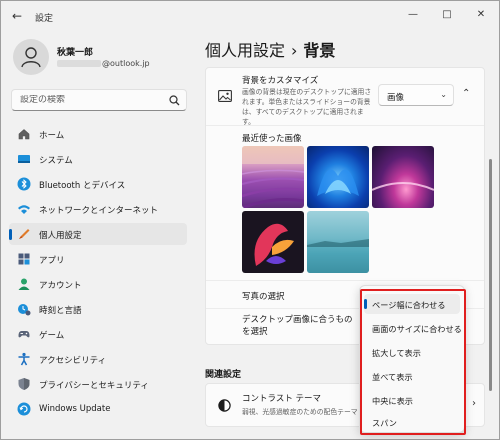 This screenshot has height=440, width=500. I want to click on sidebar-item-time-language: 時刻と言語, so click(98, 309).